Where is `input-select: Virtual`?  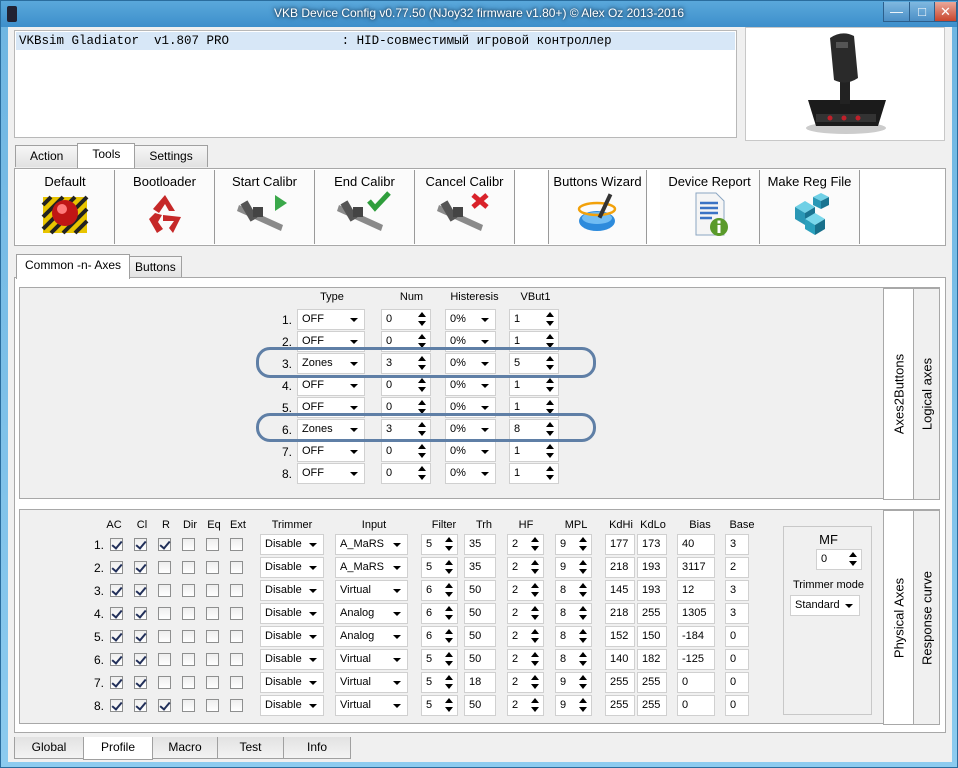
input-select: Virtual is located at coordinates (371, 590).